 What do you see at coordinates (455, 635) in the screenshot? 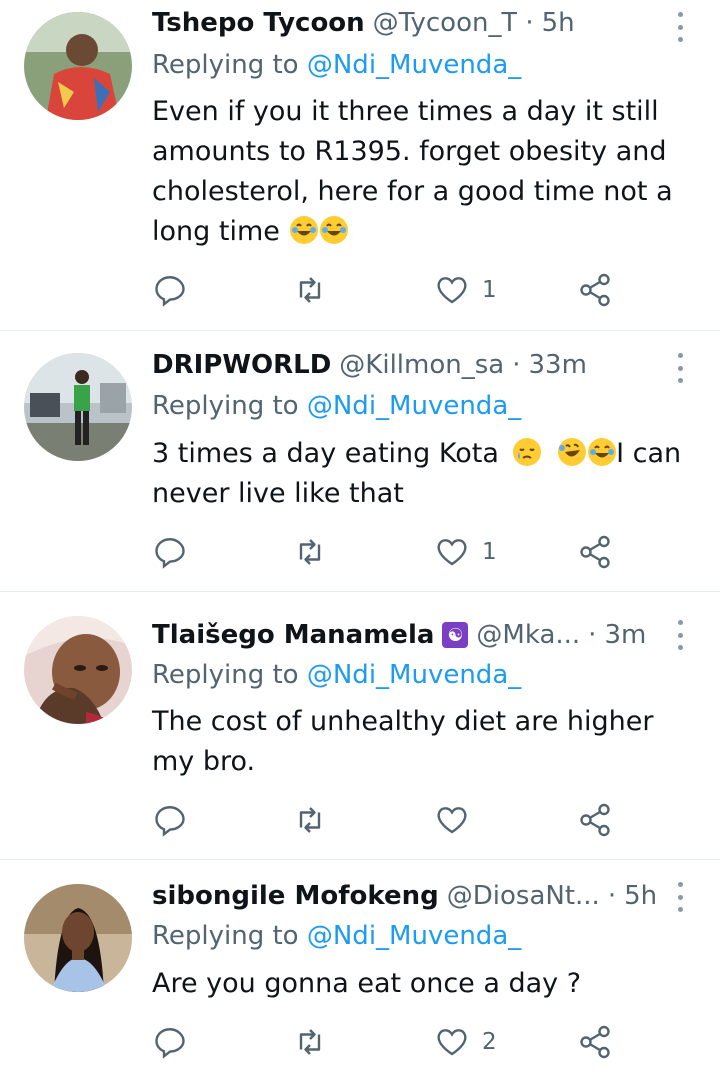
I see `yin-yang-badge-icon: ☯` at bounding box center [455, 635].